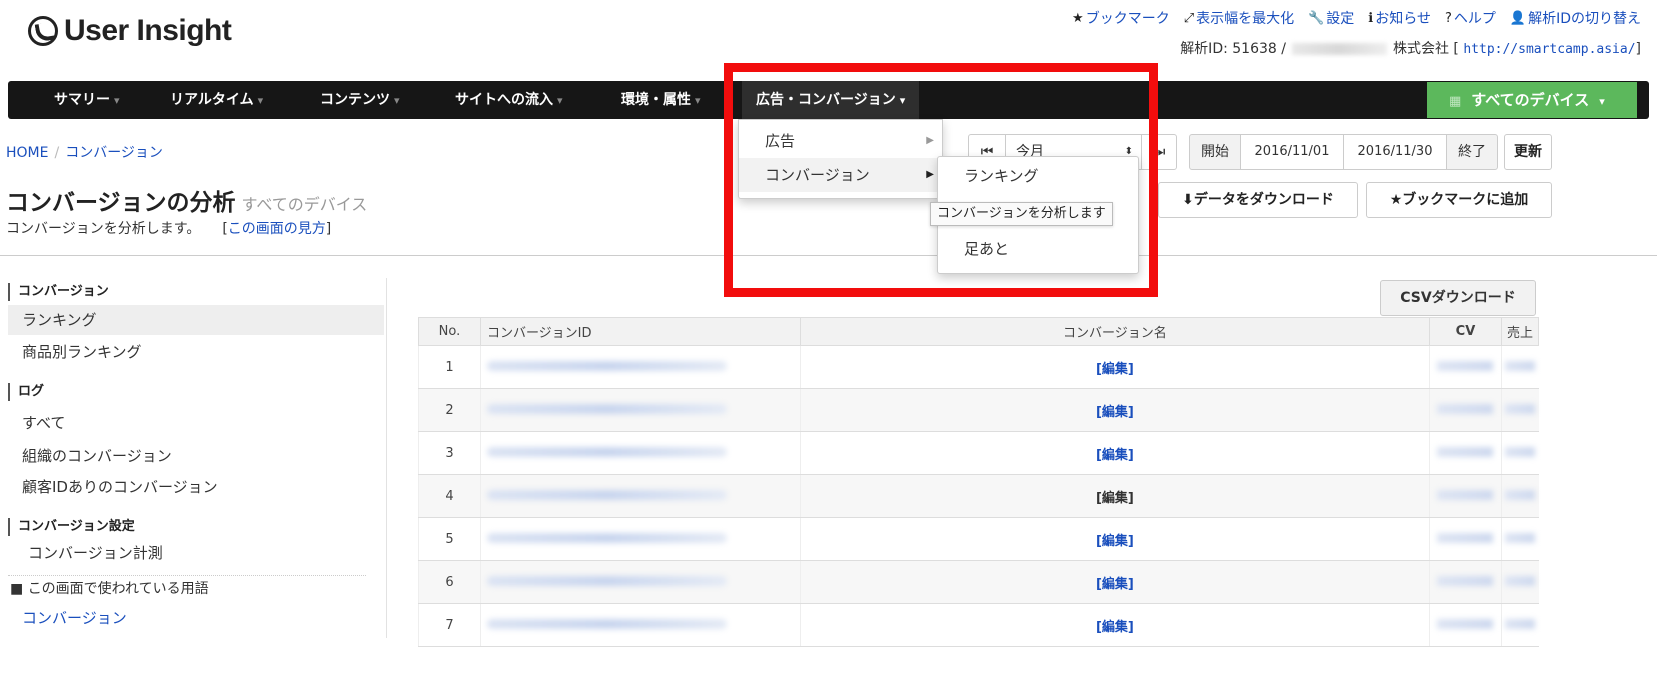  Describe the element at coordinates (1459, 200) in the screenshot. I see `add-bookmark-button: ★ブックマークに追加` at that location.